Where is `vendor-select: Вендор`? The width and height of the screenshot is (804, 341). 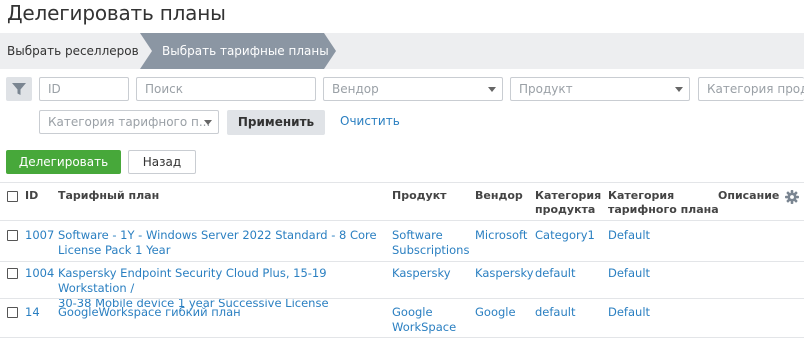
vendor-select: Вендор is located at coordinates (413, 89).